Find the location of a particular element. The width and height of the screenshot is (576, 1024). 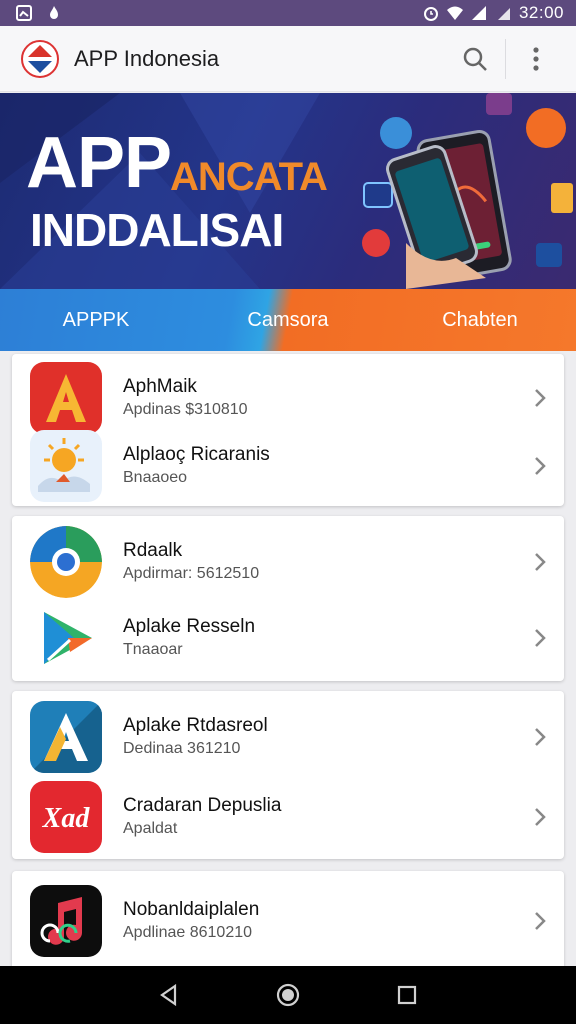

list-item: Rdaalk Apdirmar: 5612510 is located at coordinates (288, 562).